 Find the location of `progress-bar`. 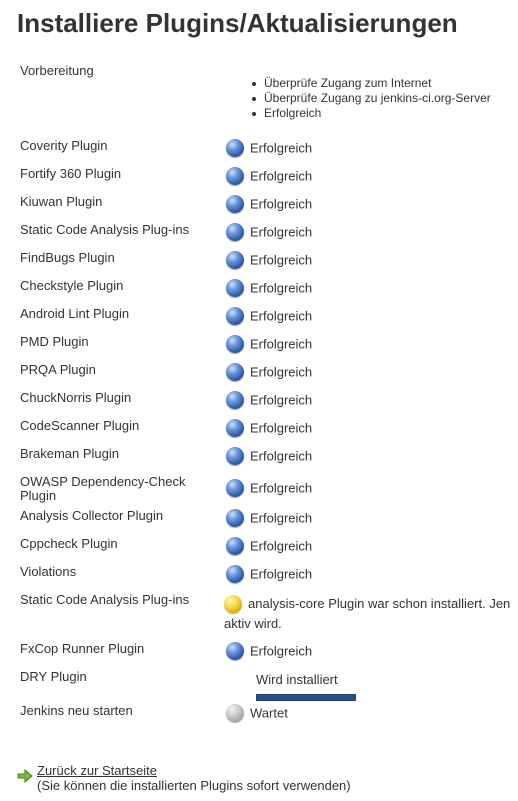

progress-bar is located at coordinates (306, 697).